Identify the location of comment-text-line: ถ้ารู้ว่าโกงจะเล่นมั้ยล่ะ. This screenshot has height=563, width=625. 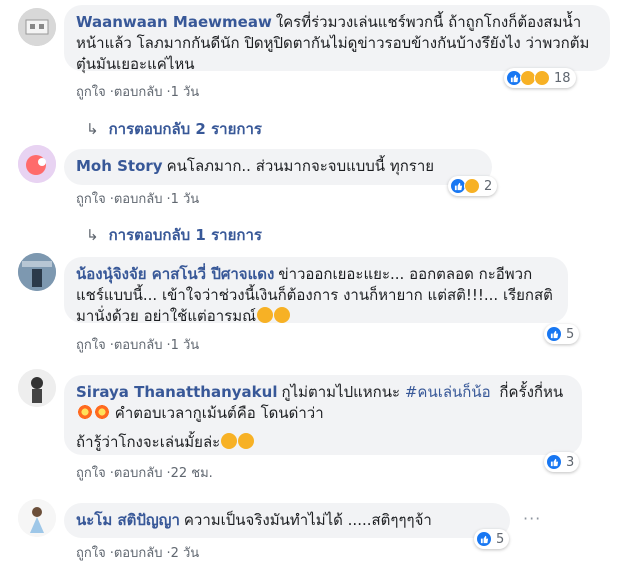
(322, 442).